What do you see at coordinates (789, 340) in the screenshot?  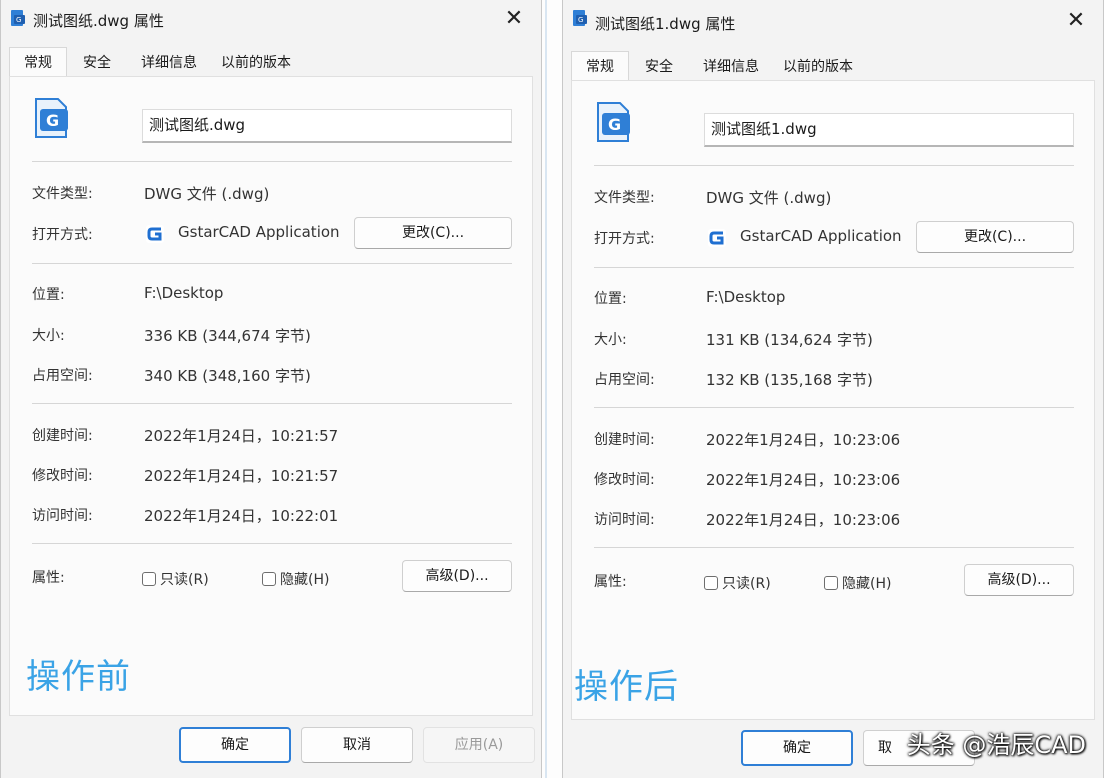 I see `size-value: 131 KB (134,624 字节)` at bounding box center [789, 340].